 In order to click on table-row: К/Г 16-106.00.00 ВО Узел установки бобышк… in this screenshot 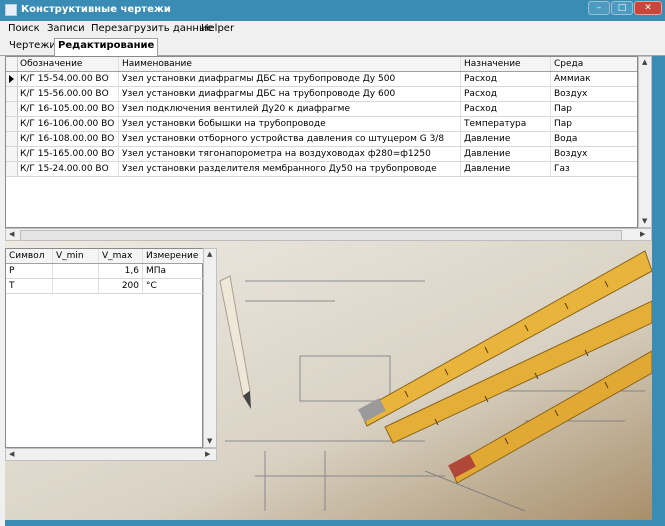, I will do `click(321, 124)`.